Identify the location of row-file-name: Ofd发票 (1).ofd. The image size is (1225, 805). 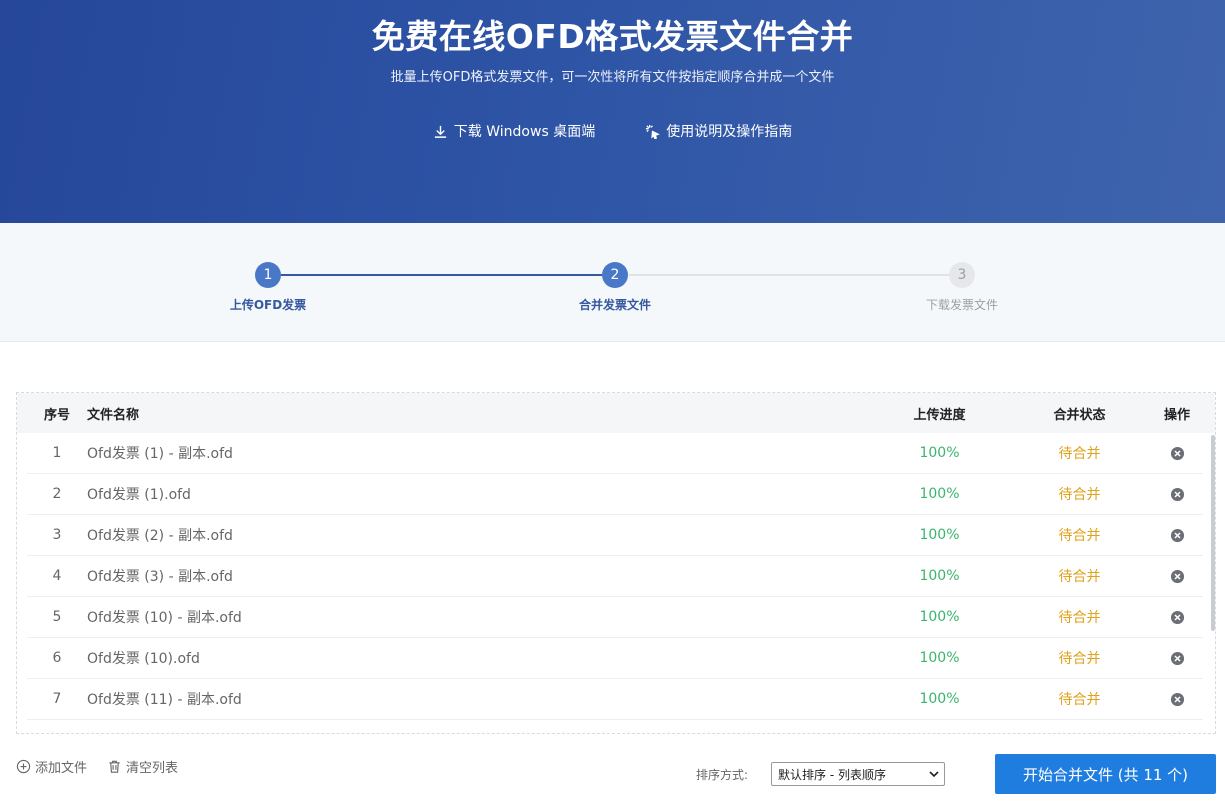
(139, 495).